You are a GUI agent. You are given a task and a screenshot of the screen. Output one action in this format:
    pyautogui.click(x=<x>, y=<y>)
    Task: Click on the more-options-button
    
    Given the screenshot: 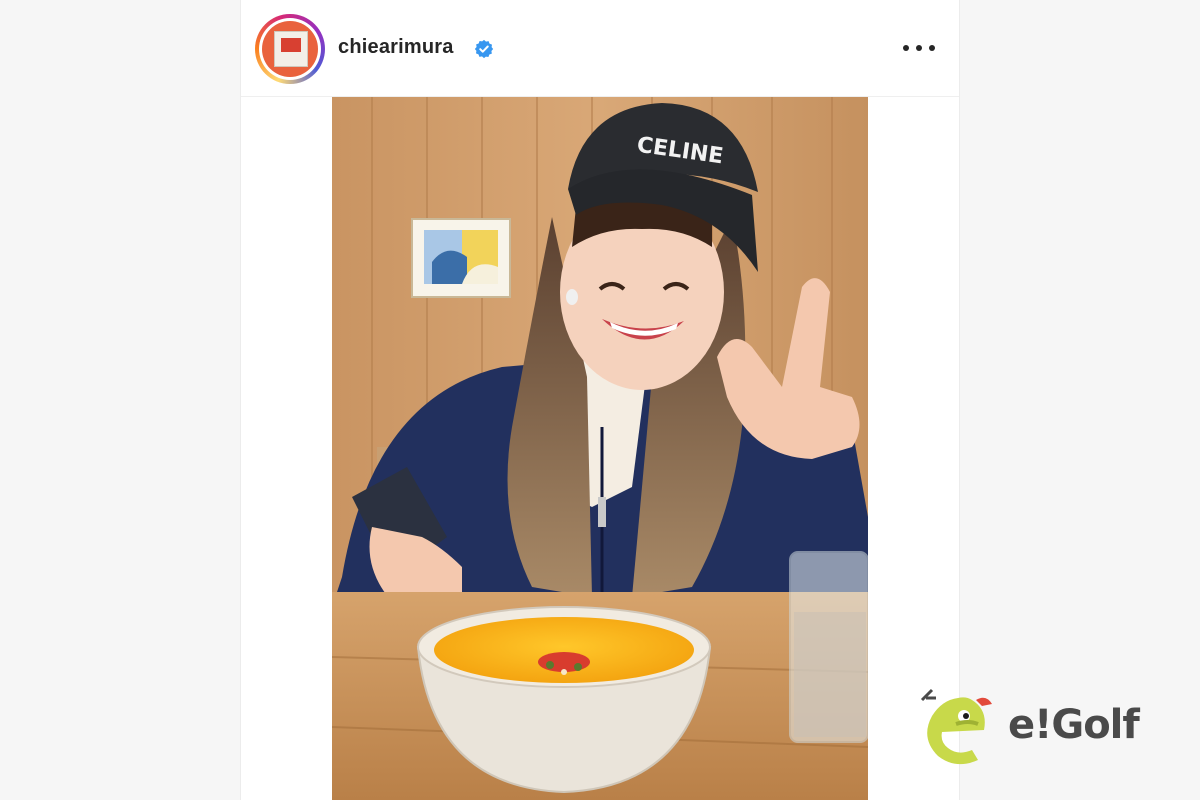 What is the action you would take?
    pyautogui.click(x=919, y=48)
    